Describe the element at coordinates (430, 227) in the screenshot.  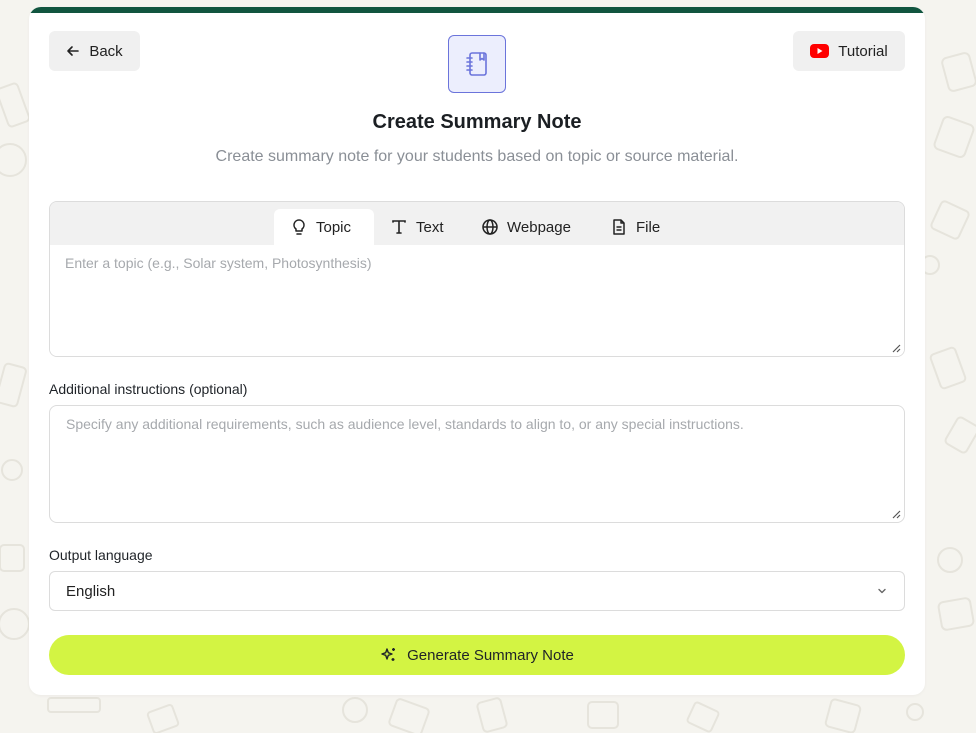
I see `tab-text-label: Text` at that location.